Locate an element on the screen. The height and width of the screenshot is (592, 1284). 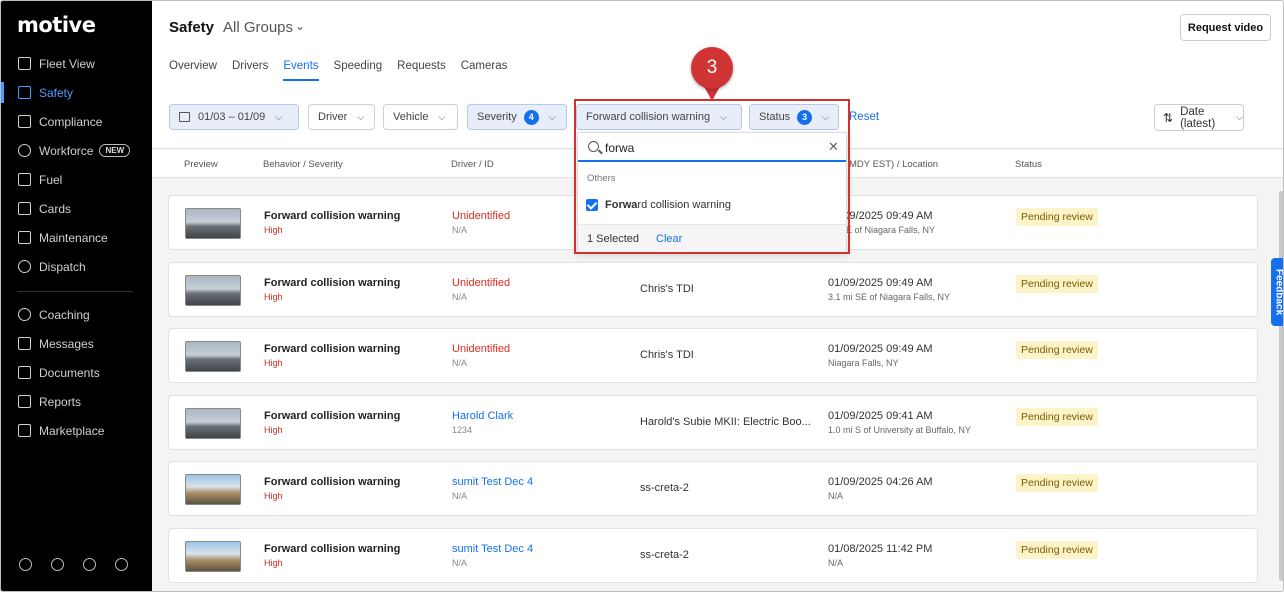
sort-value: Date (latest) is located at coordinates (1198, 117).